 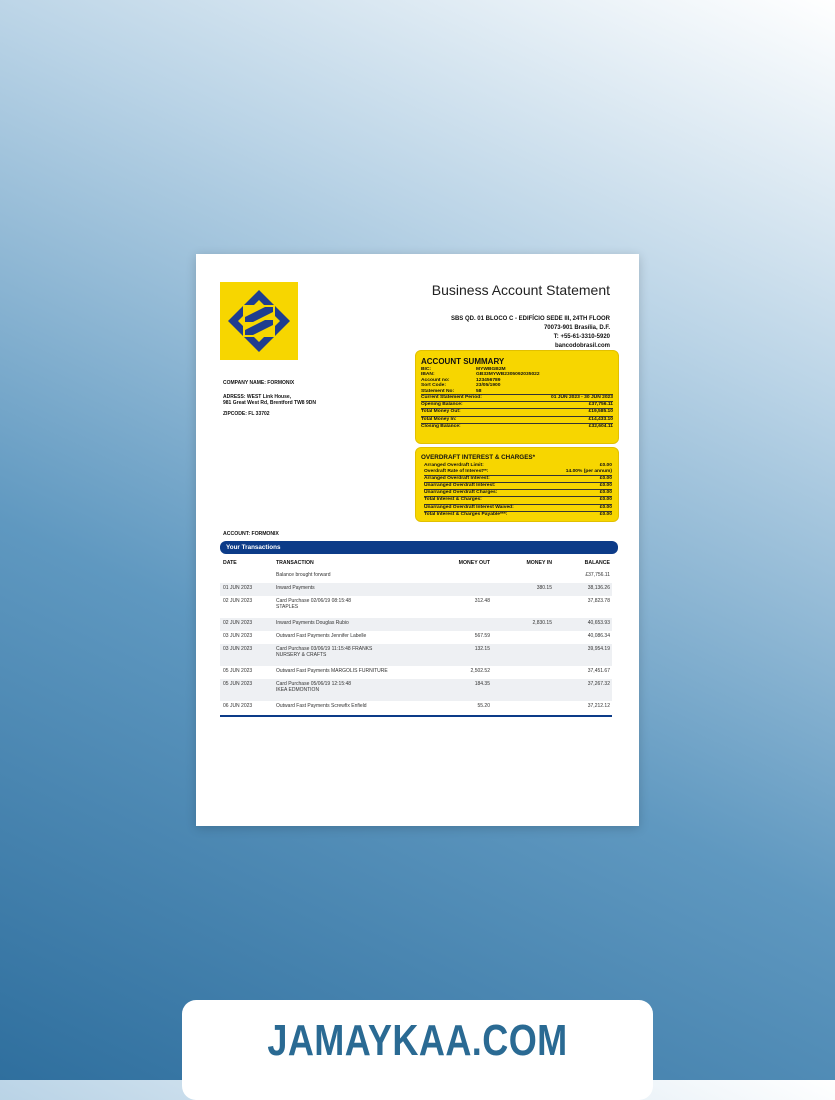 I want to click on overdraft-line: Total Interest & Charges: £0.00, so click(x=518, y=499).